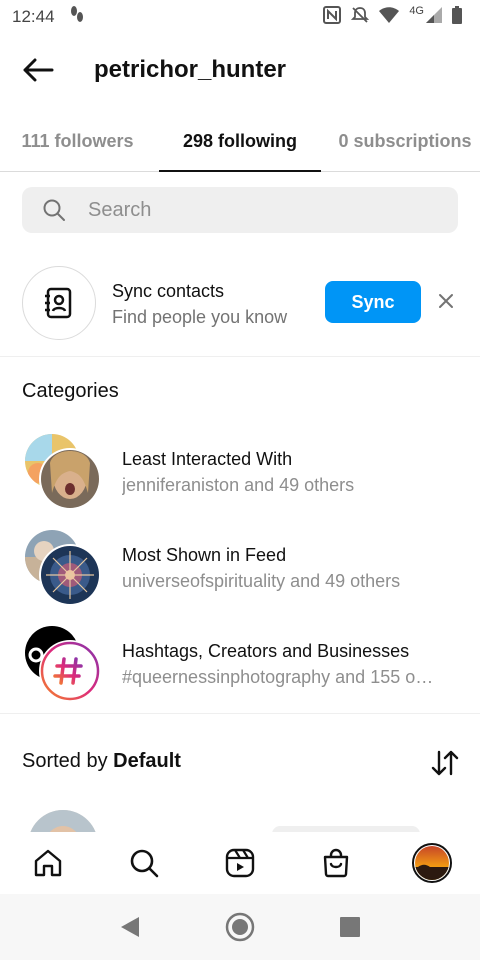  What do you see at coordinates (147, 761) in the screenshot?
I see `sort-value: Default` at bounding box center [147, 761].